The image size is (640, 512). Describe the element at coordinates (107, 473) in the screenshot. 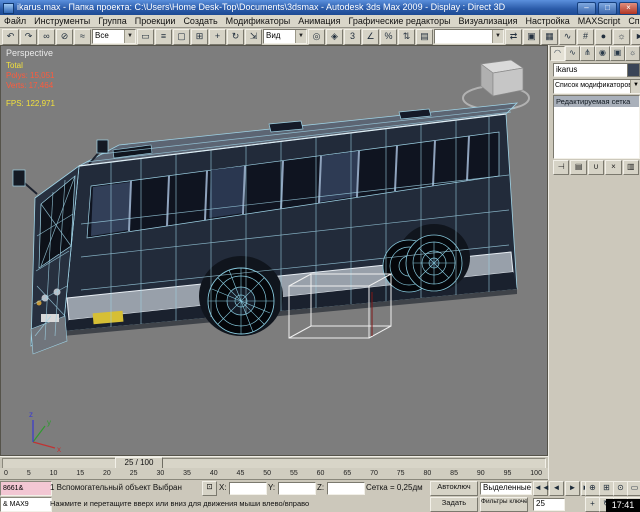

I see `track-bar-tick: 20` at that location.